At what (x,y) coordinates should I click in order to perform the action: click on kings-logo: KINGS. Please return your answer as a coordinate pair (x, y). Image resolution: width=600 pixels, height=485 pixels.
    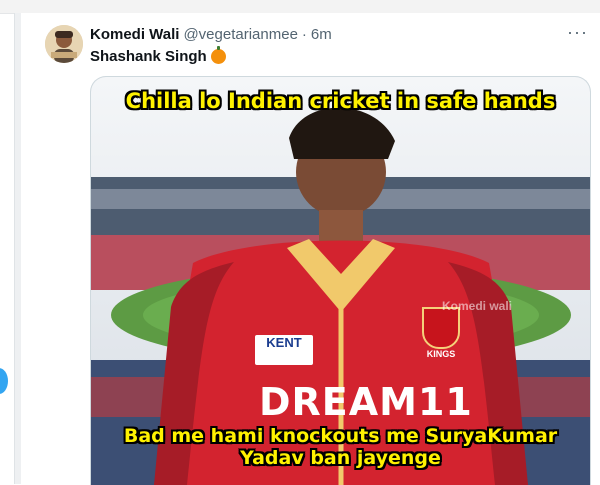
    Looking at the image, I should click on (441, 333).